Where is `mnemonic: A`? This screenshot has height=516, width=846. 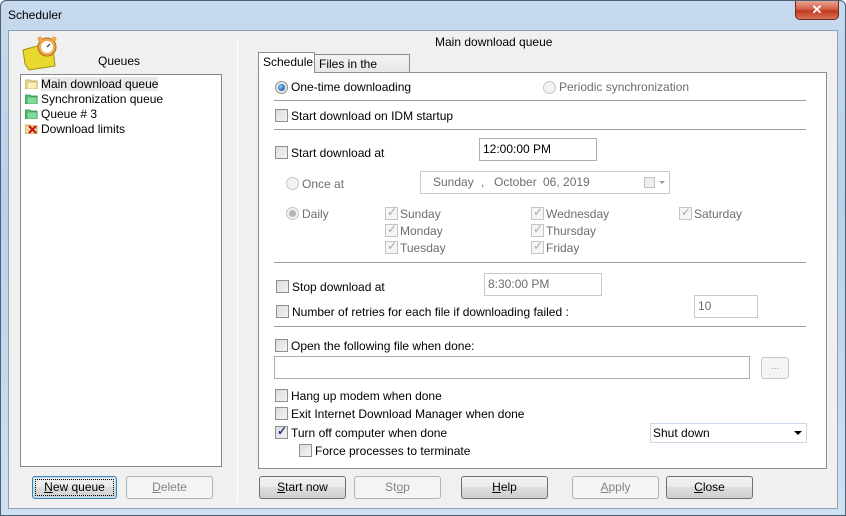 mnemonic: A is located at coordinates (604, 487).